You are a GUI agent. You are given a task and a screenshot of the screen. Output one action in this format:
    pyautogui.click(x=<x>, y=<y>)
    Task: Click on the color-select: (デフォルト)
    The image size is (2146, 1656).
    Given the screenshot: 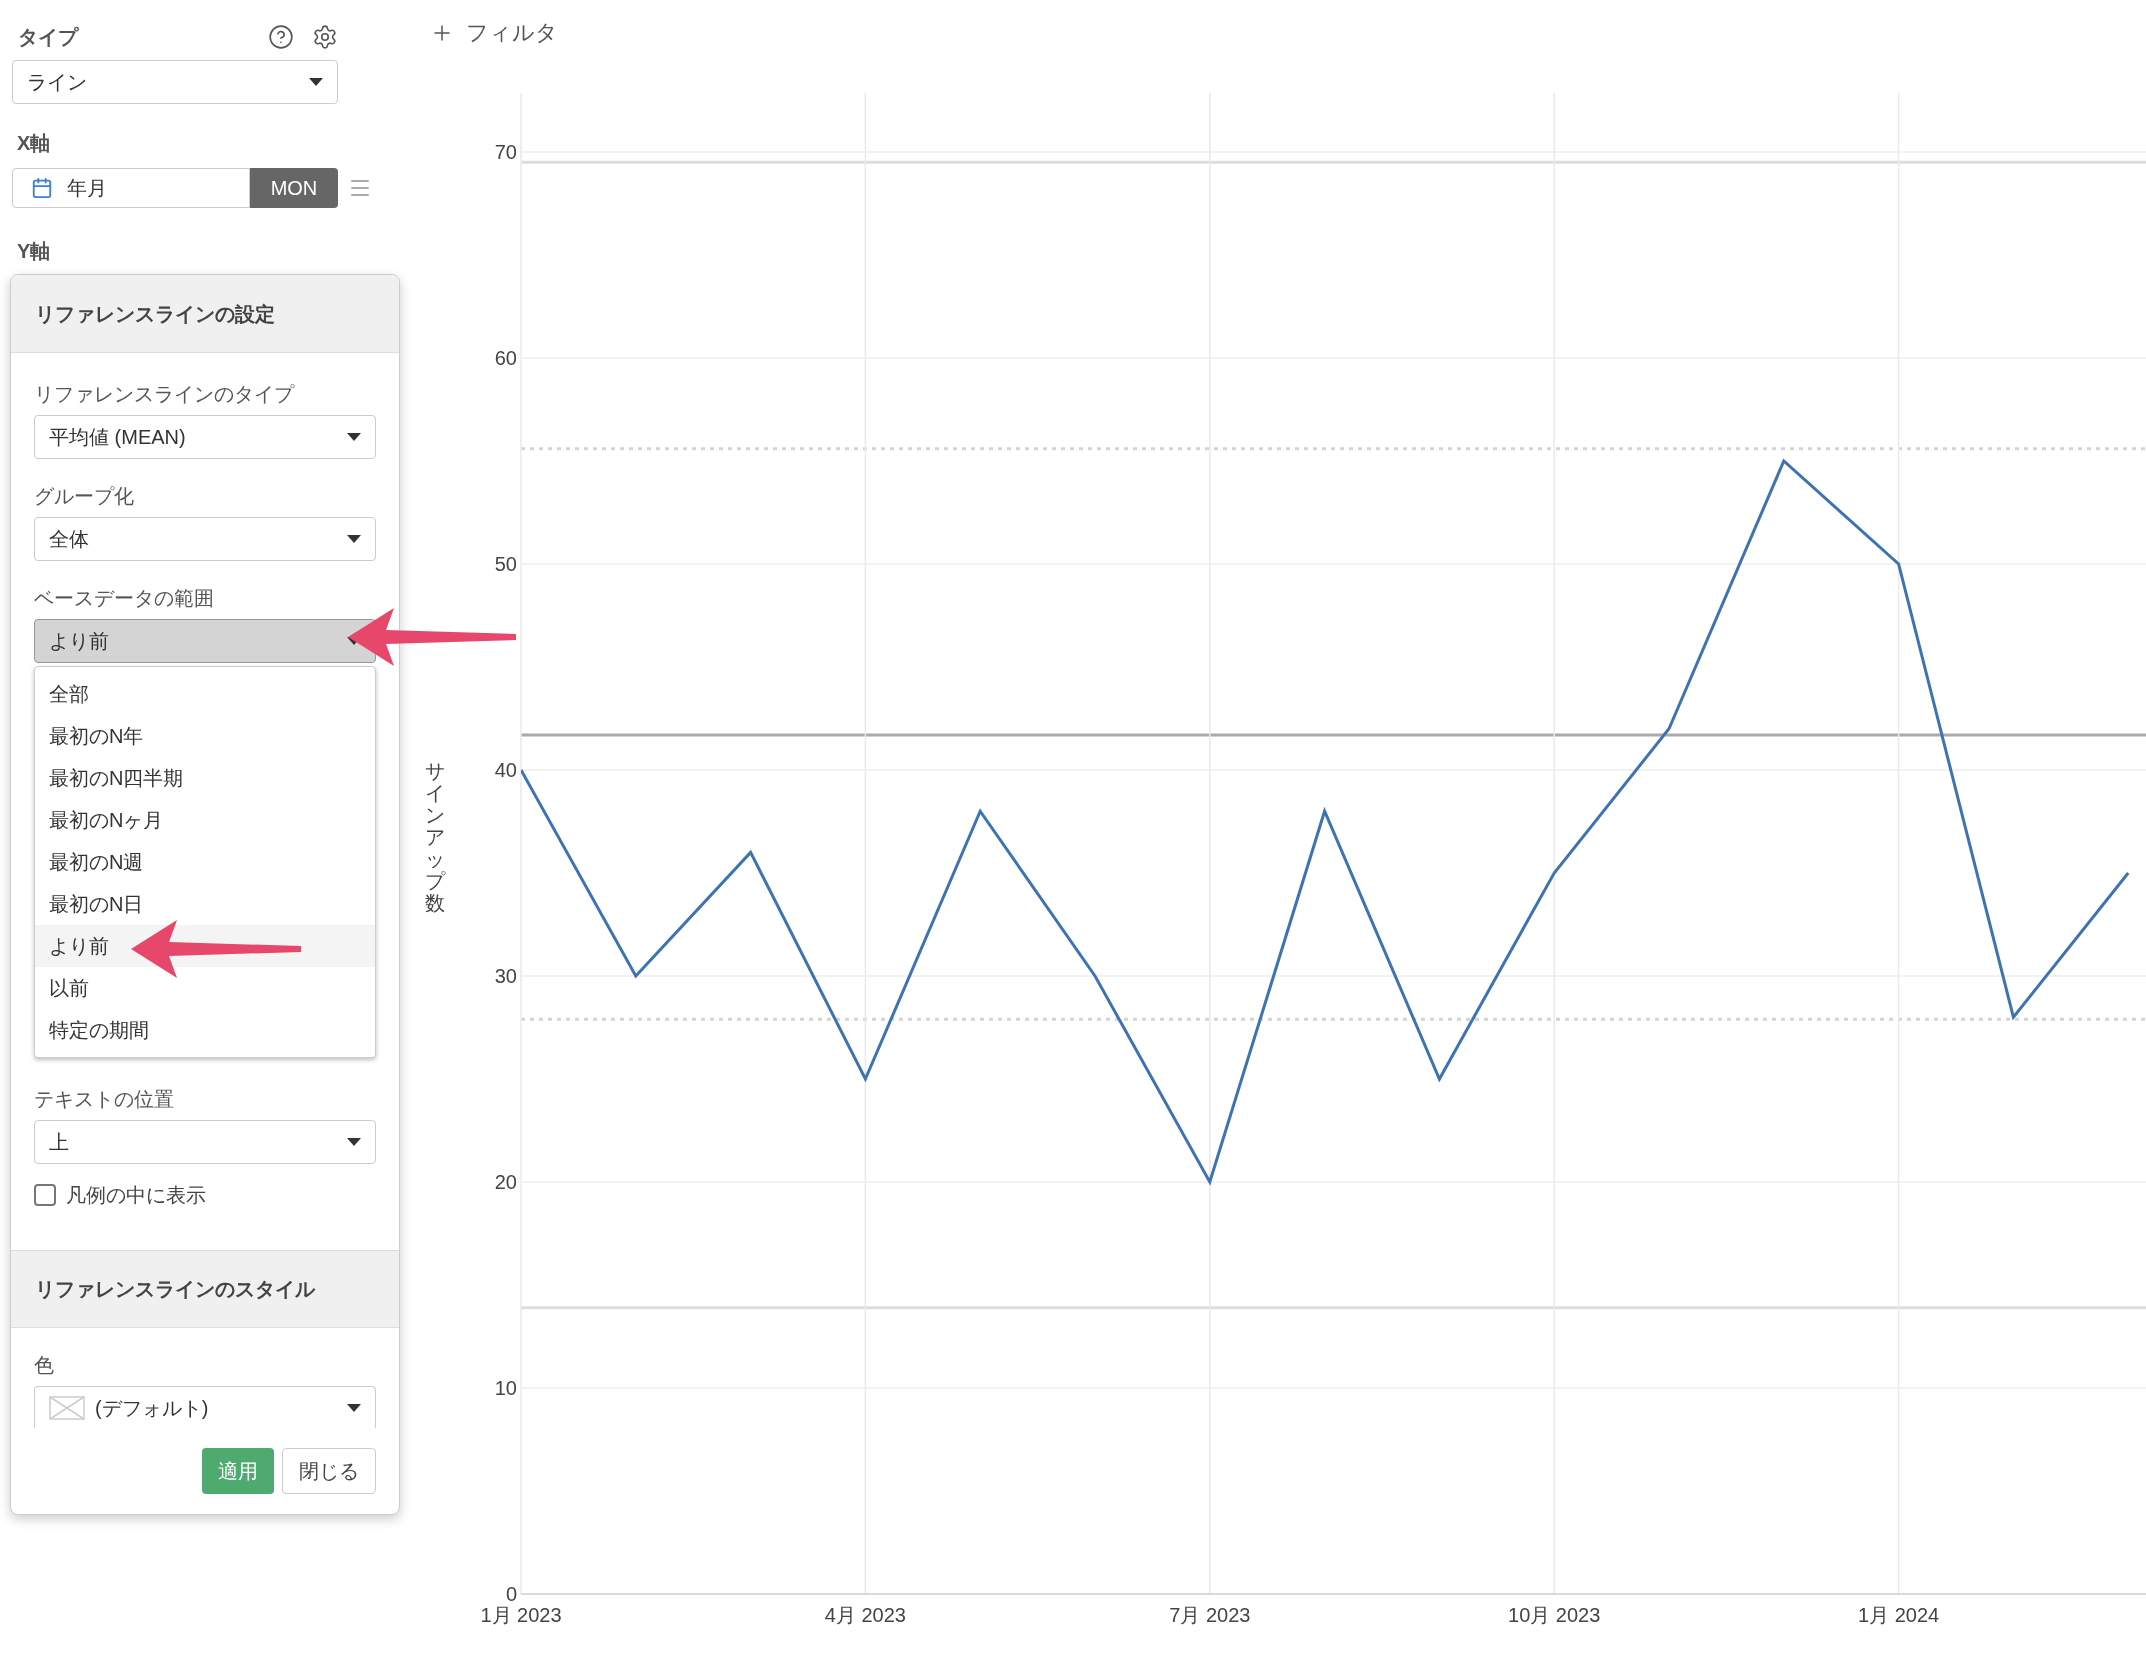 What is the action you would take?
    pyautogui.click(x=205, y=1407)
    